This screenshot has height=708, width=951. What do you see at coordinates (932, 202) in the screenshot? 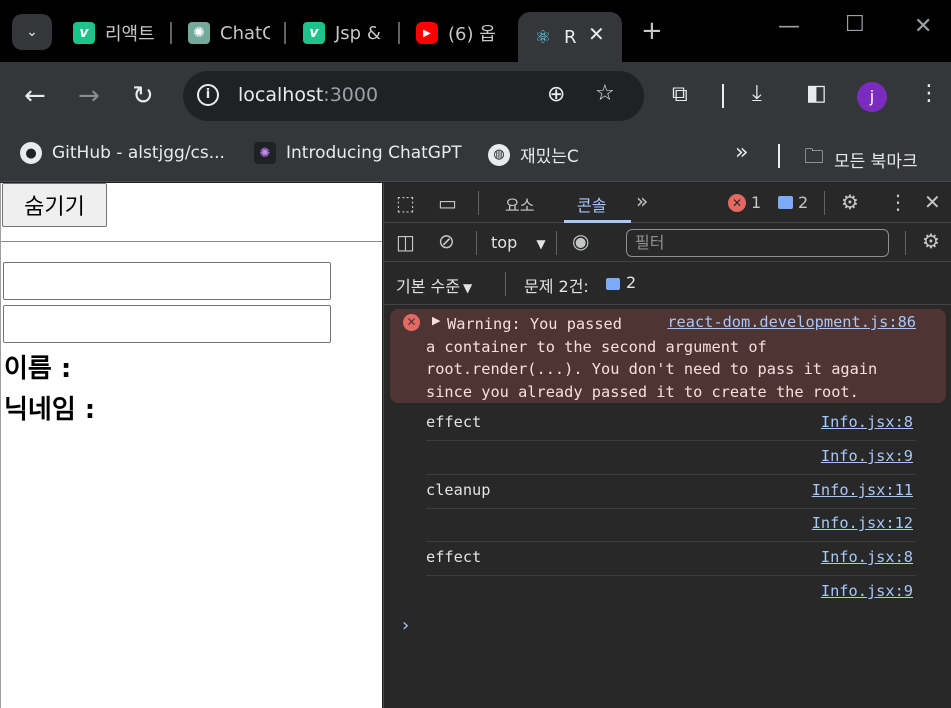
I see `close-devtools-icon: ✕` at bounding box center [932, 202].